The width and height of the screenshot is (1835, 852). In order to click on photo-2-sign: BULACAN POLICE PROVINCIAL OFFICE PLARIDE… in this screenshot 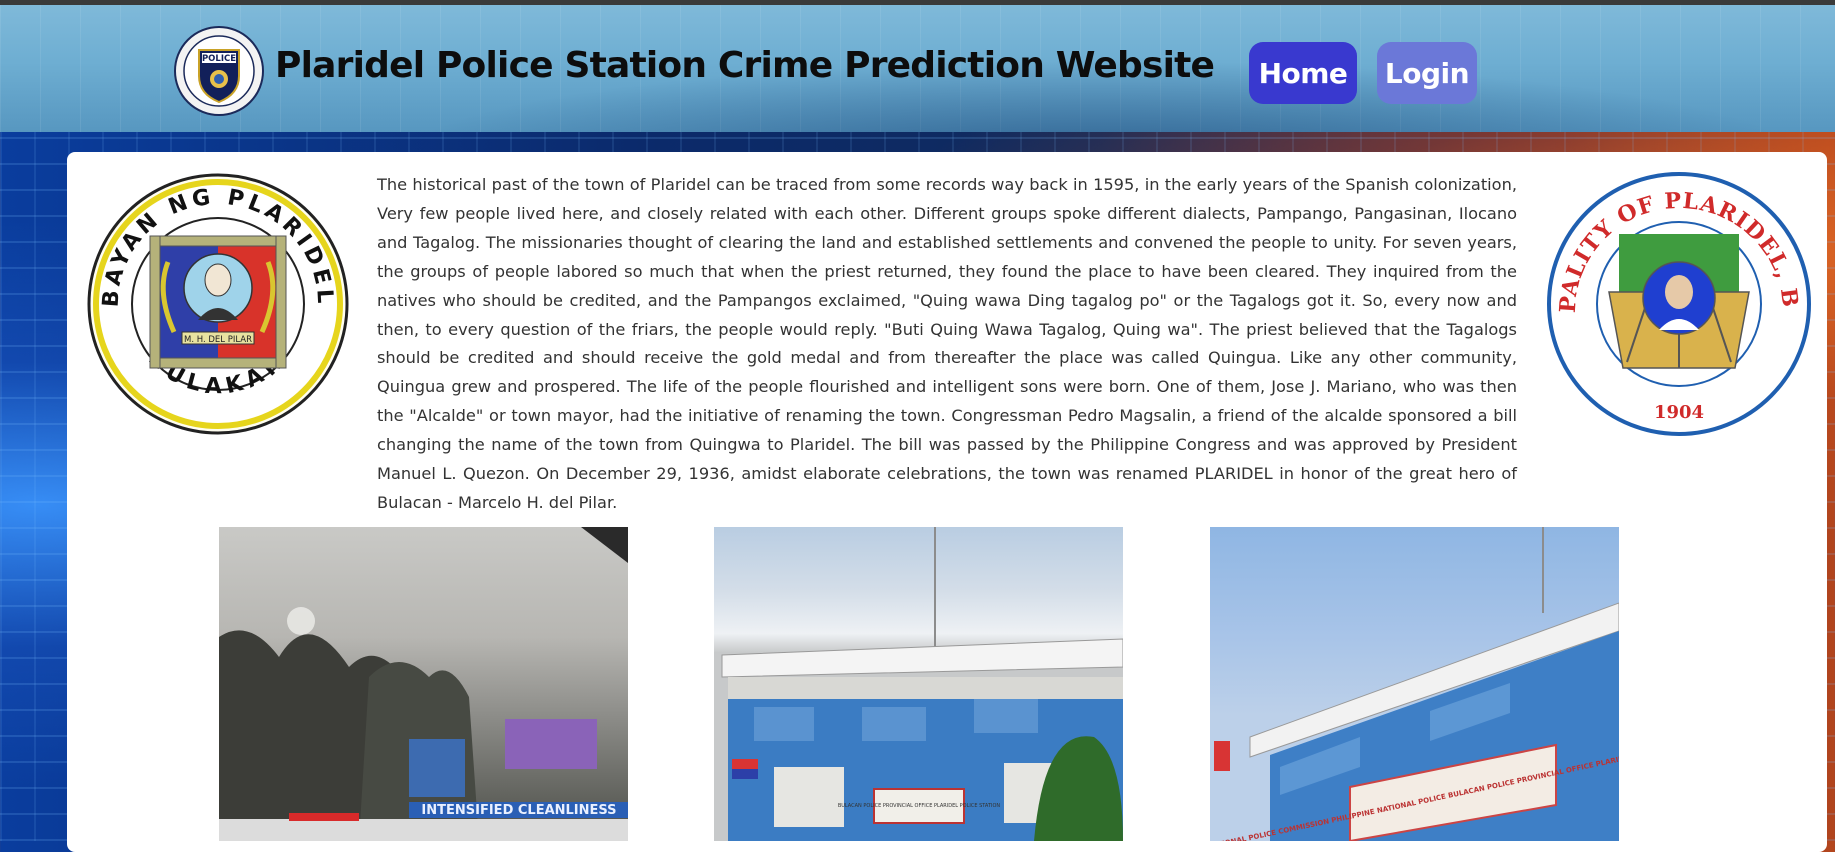, I will do `click(919, 806)`.